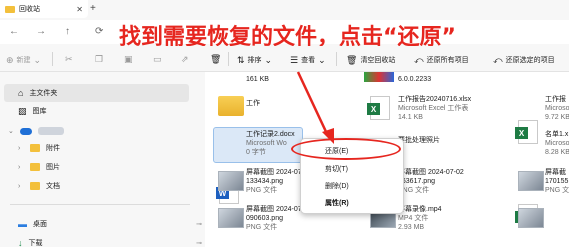 This screenshot has width=569, height=247. What do you see at coordinates (40, 224) in the screenshot?
I see `sidebar-item-label: 桌面` at bounding box center [40, 224].